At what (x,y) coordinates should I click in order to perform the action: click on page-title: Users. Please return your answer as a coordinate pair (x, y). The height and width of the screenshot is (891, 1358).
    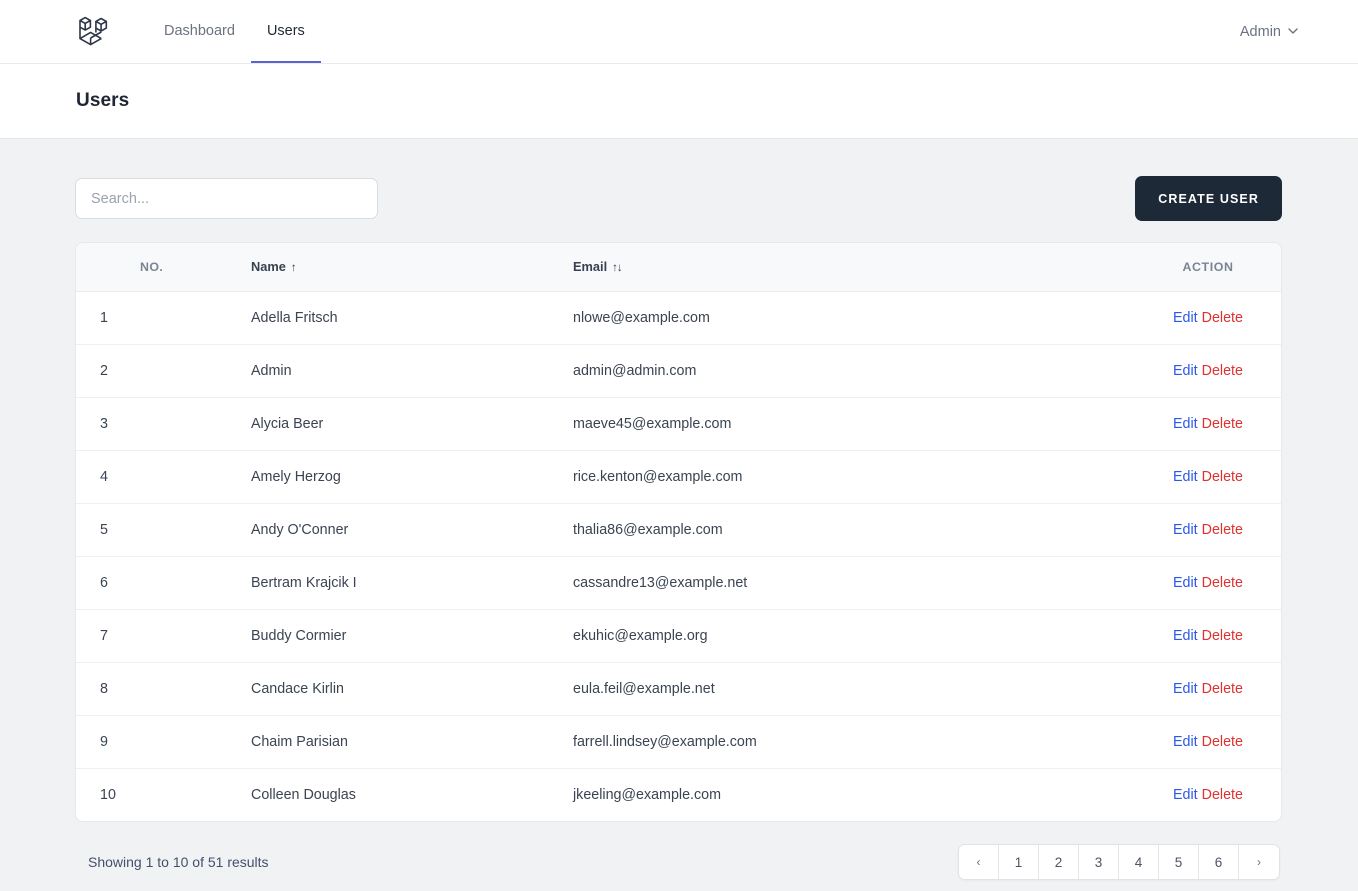
    Looking at the image, I should click on (103, 100).